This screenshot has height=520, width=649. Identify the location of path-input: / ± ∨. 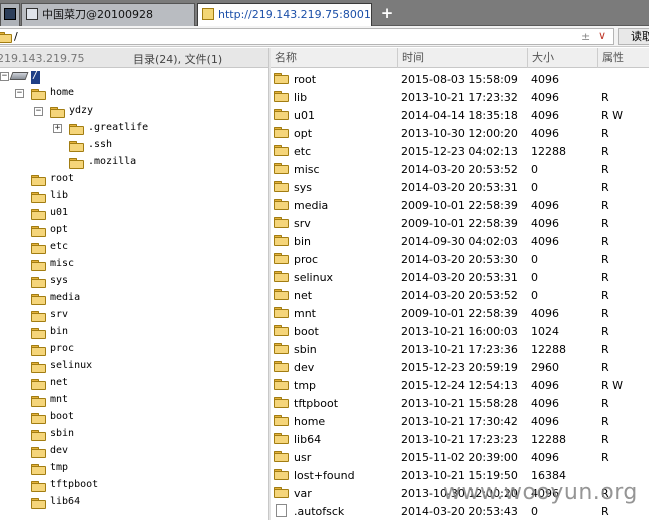
(307, 36).